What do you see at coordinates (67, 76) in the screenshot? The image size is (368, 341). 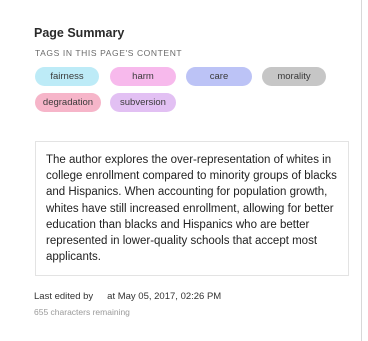 I see `tag-fairness: fairness` at bounding box center [67, 76].